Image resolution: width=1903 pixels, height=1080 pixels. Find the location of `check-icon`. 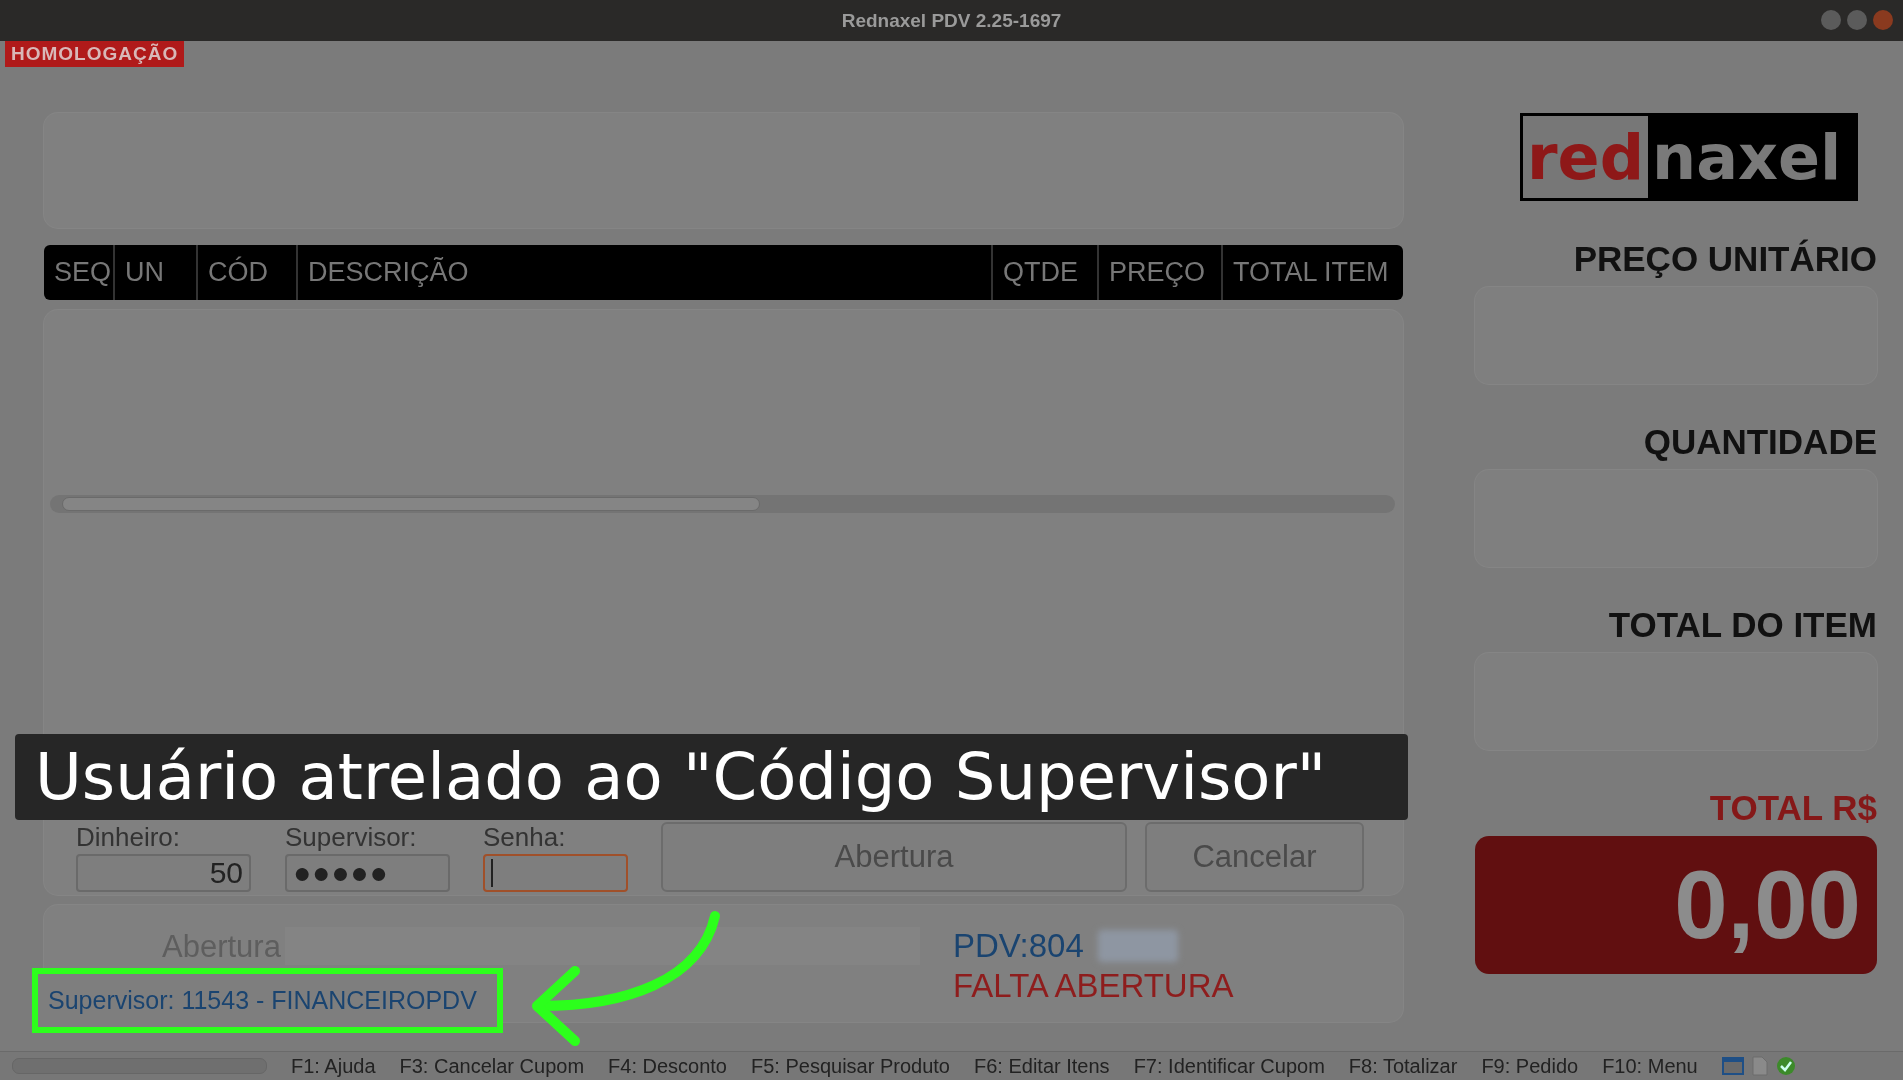

check-icon is located at coordinates (1785, 1066).